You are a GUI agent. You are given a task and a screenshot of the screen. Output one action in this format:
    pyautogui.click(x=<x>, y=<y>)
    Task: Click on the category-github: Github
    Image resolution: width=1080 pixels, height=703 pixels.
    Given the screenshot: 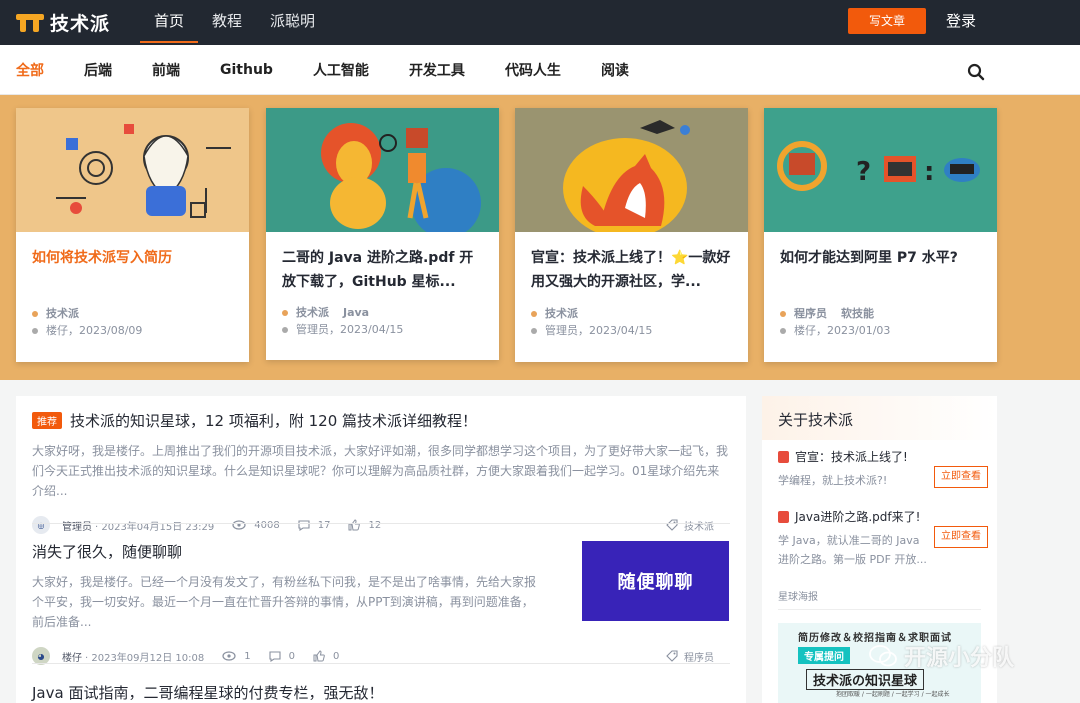 What is the action you would take?
    pyautogui.click(x=246, y=70)
    